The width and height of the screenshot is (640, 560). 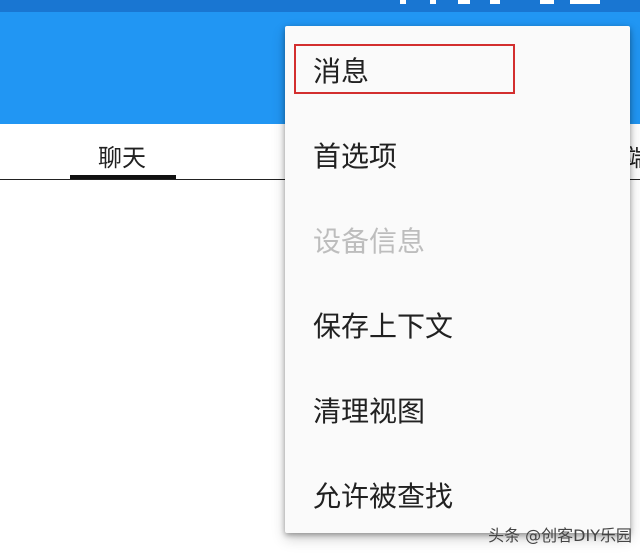 What do you see at coordinates (383, 326) in the screenshot?
I see `menu-item-label: 保存上下文` at bounding box center [383, 326].